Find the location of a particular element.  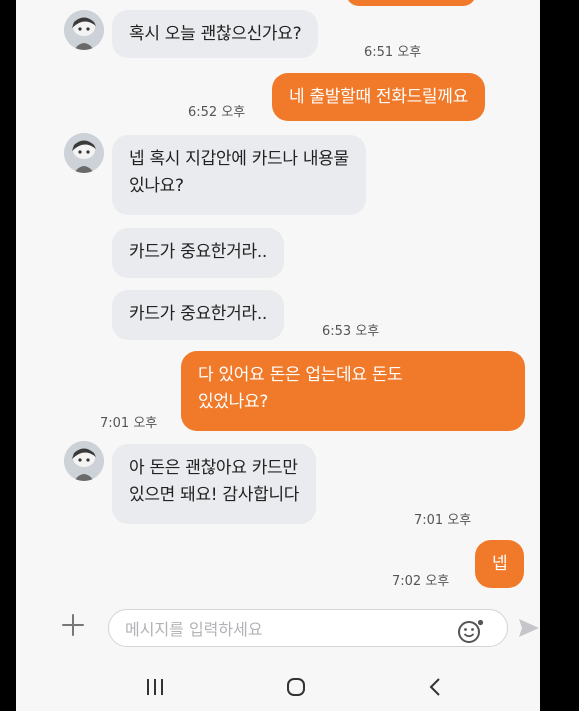

message-time: 6:52 오후 is located at coordinates (217, 112).